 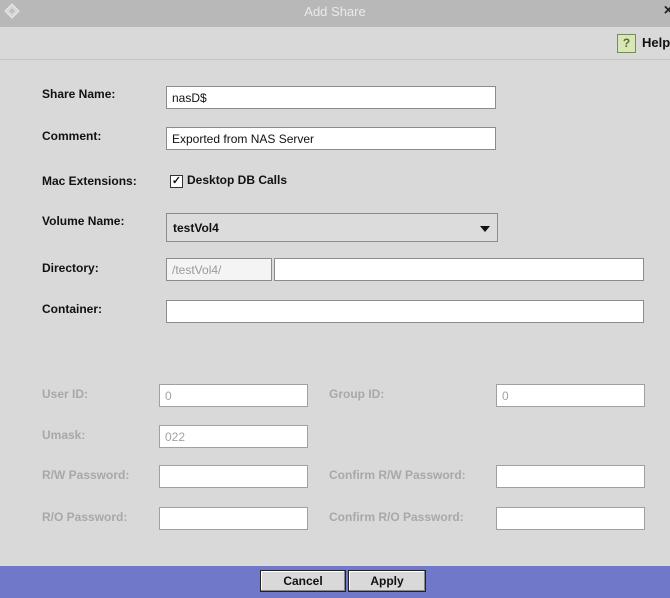 I want to click on group-id-field: 0, so click(x=570, y=395).